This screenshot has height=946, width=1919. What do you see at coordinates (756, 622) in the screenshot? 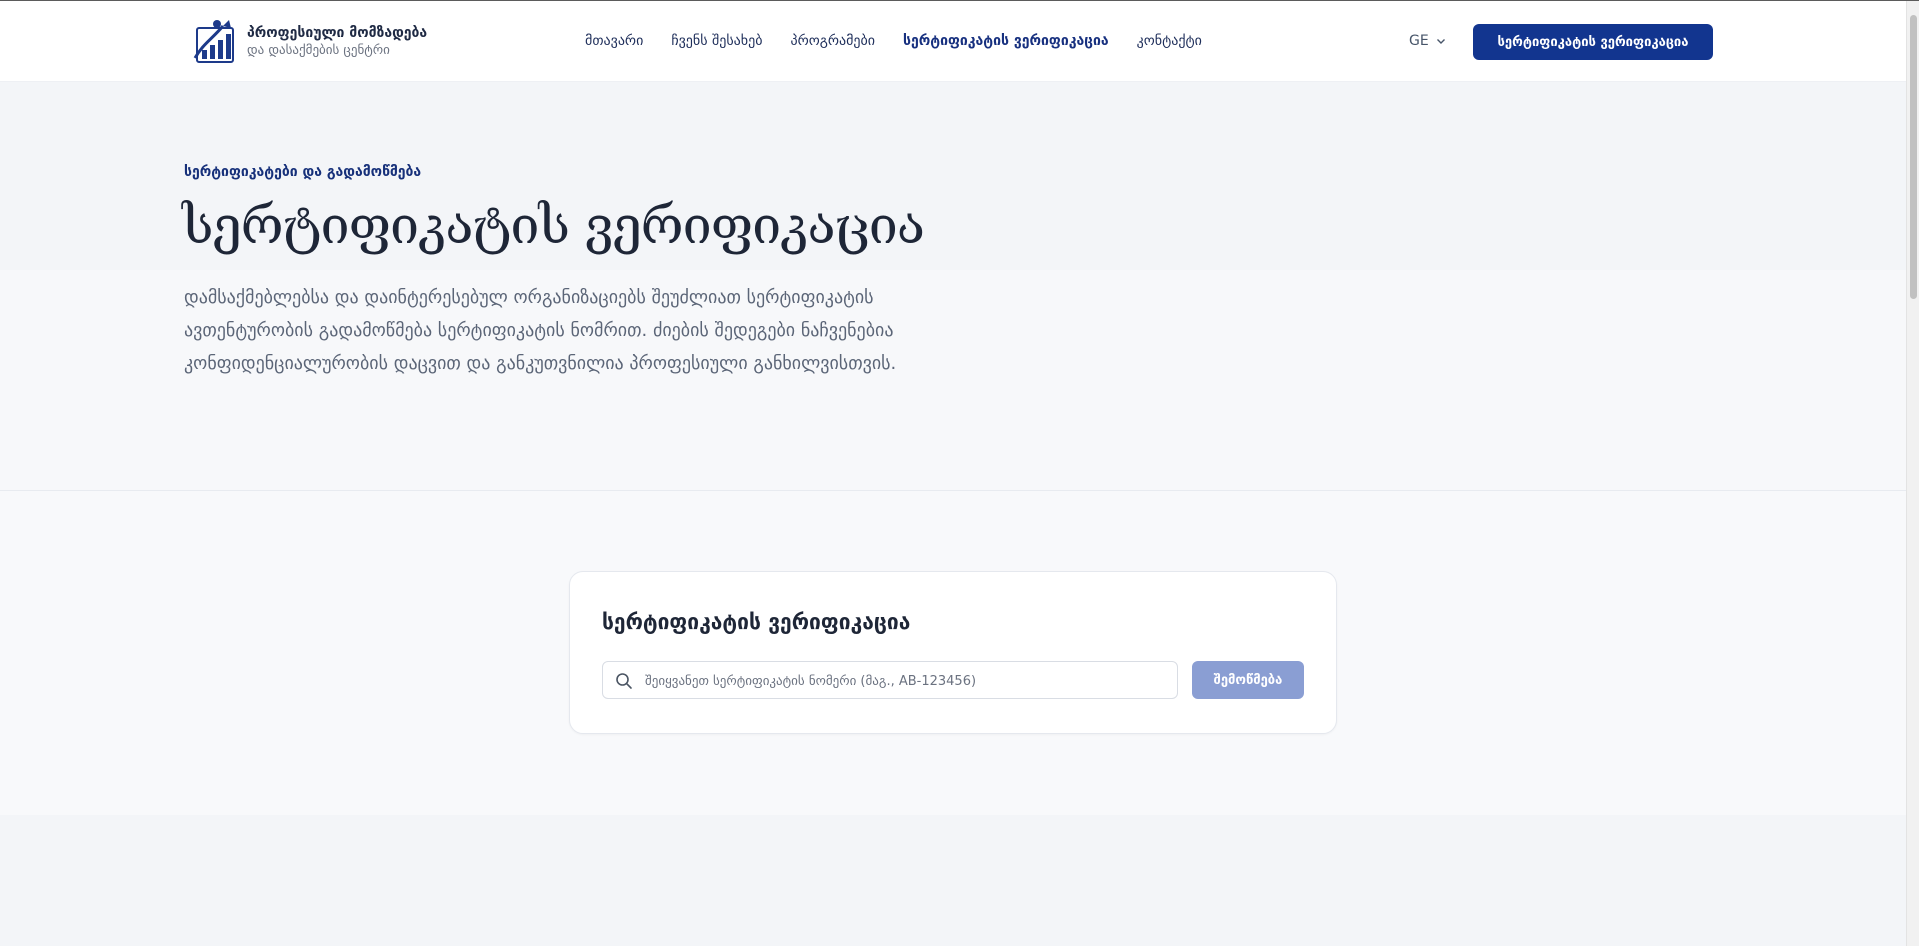
I see `card-title: სერტიფიკატის ვერიფიკაცია` at bounding box center [756, 622].